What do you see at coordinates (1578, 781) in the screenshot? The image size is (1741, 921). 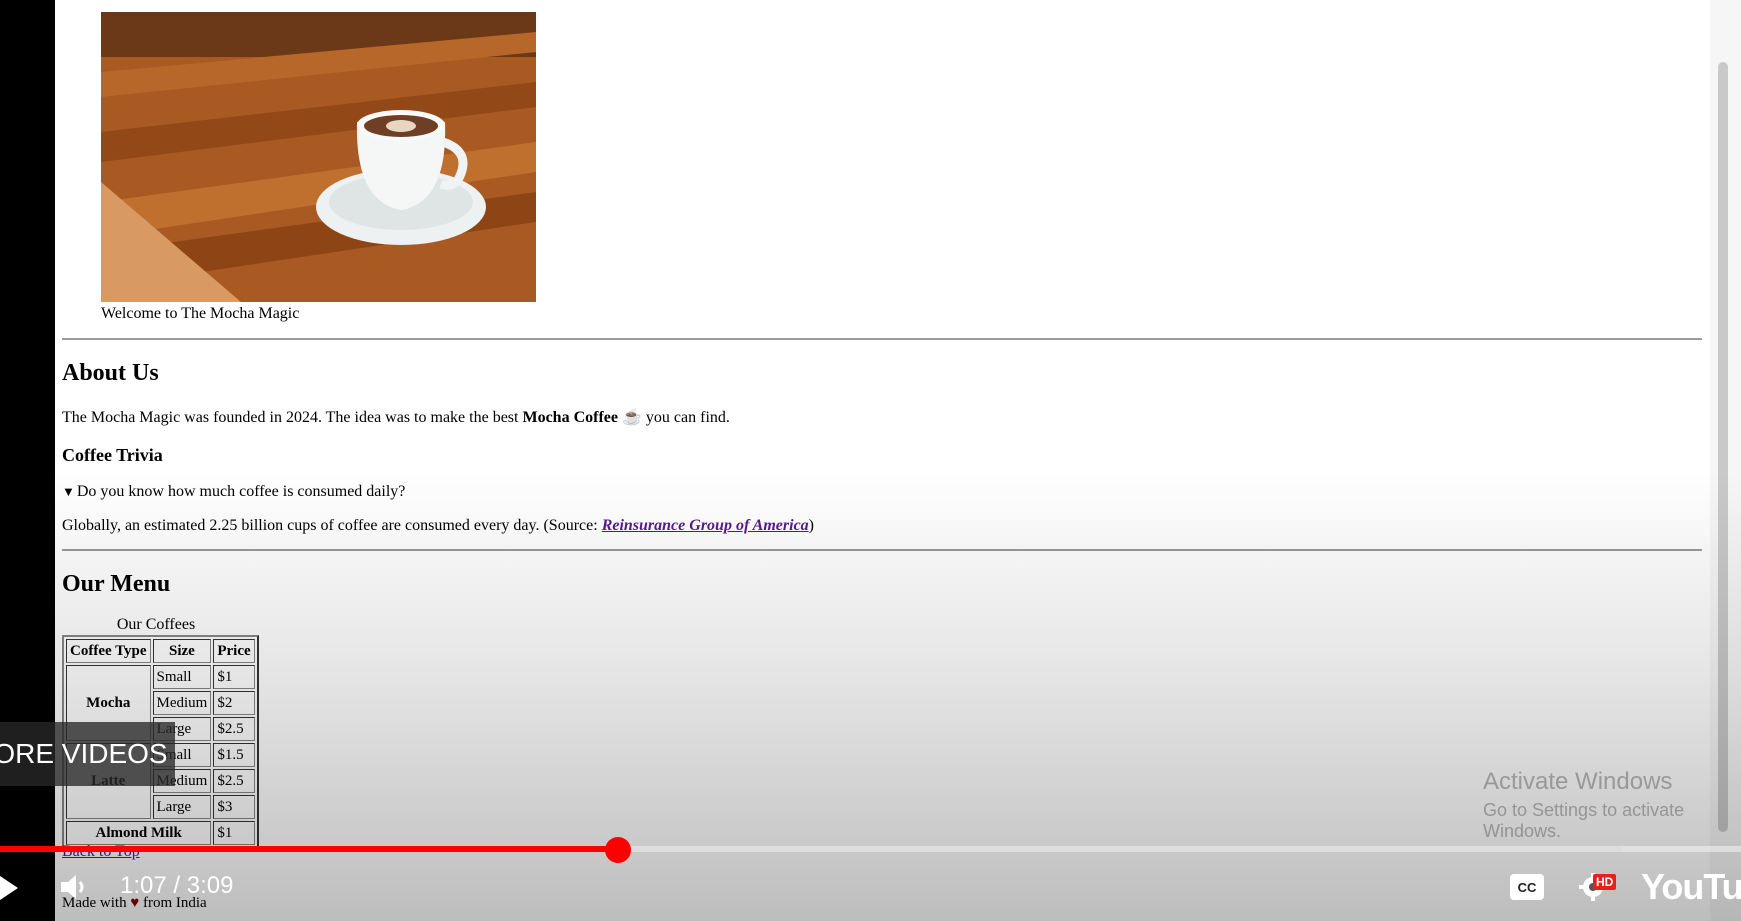 I see `activate-windows-title: Activate Windows` at bounding box center [1578, 781].